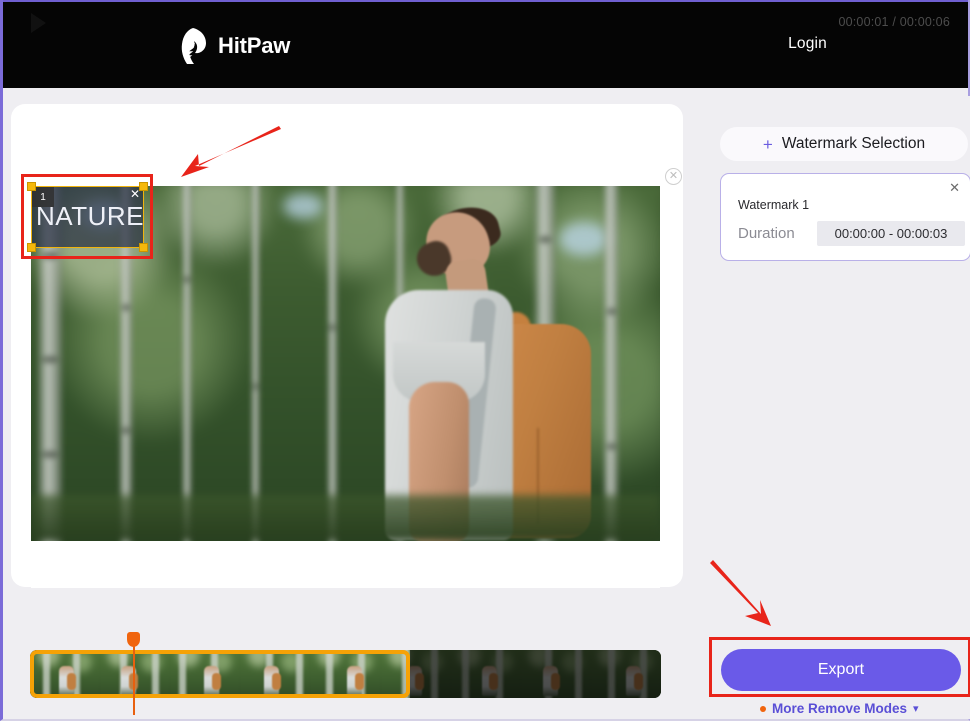 The image size is (970, 721). Describe the element at coordinates (345, 564) in the screenshot. I see `player-controls` at that location.